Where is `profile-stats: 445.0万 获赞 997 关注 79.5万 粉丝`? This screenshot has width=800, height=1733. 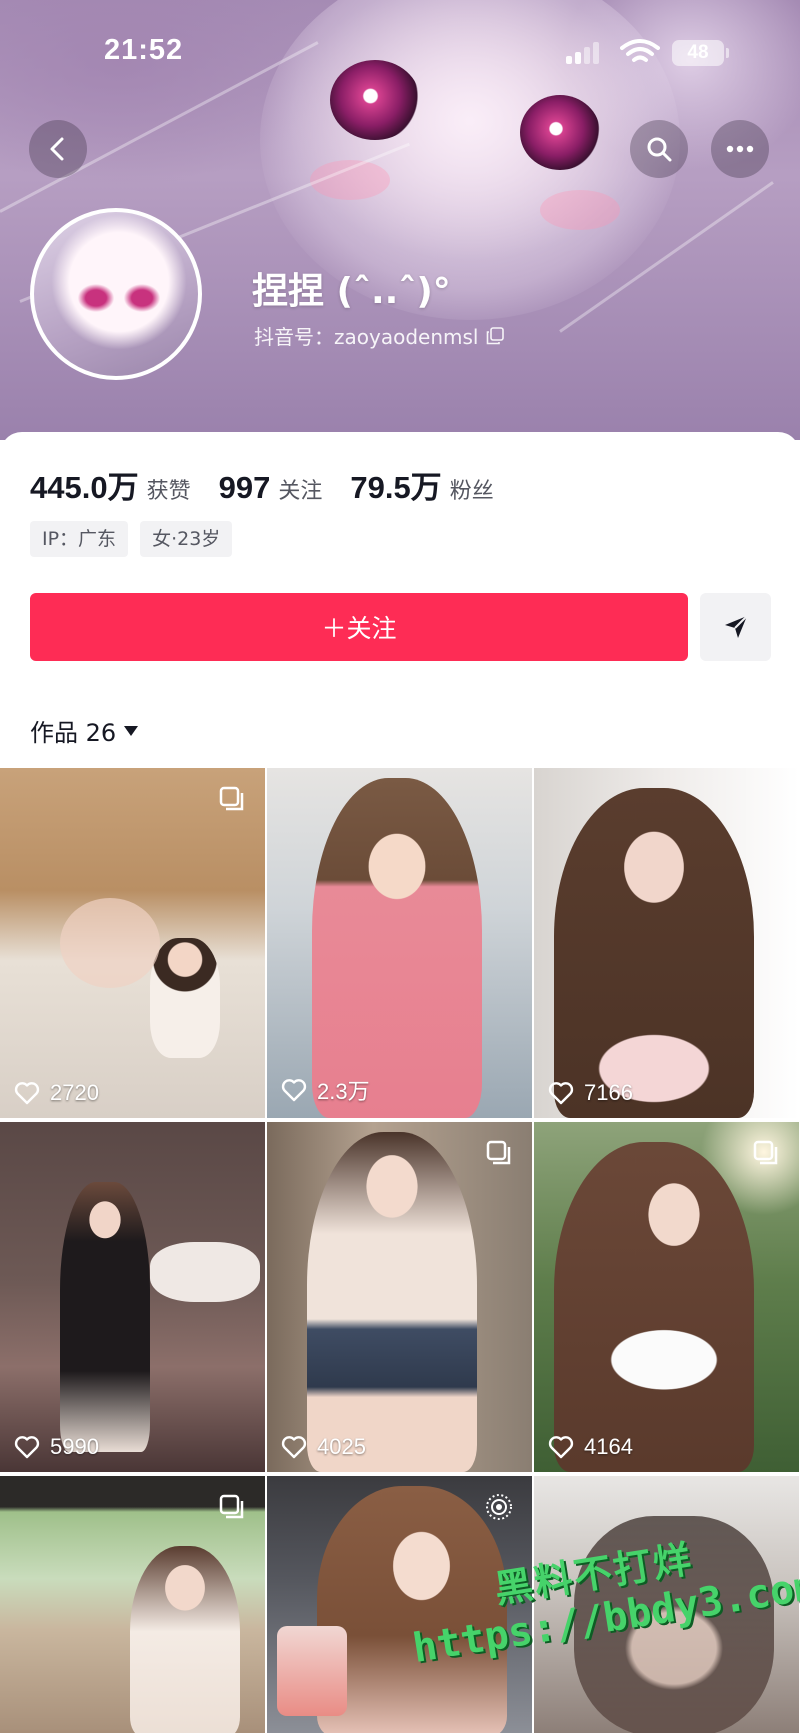 profile-stats: 445.0万 获赞 997 关注 79.5万 粉丝 is located at coordinates (276, 484).